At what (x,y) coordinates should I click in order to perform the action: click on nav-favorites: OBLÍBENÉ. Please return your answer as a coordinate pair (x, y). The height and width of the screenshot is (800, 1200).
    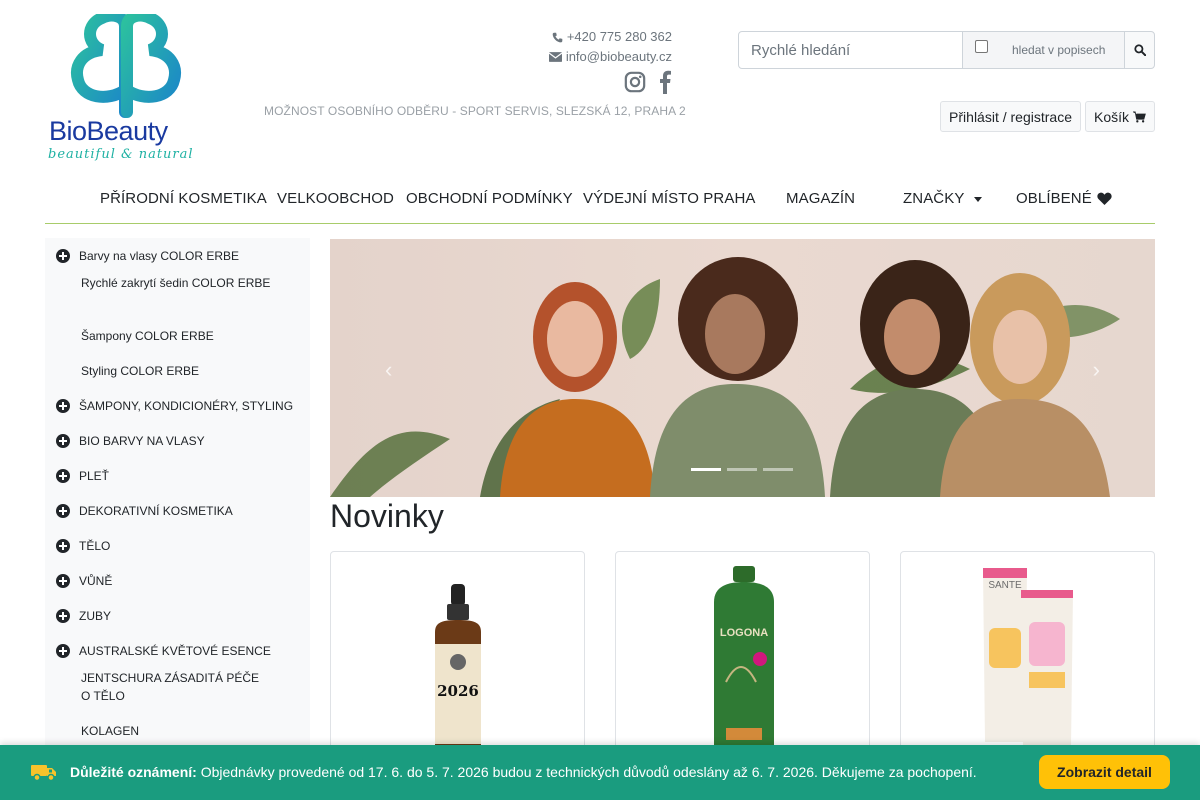
    Looking at the image, I should click on (1064, 198).